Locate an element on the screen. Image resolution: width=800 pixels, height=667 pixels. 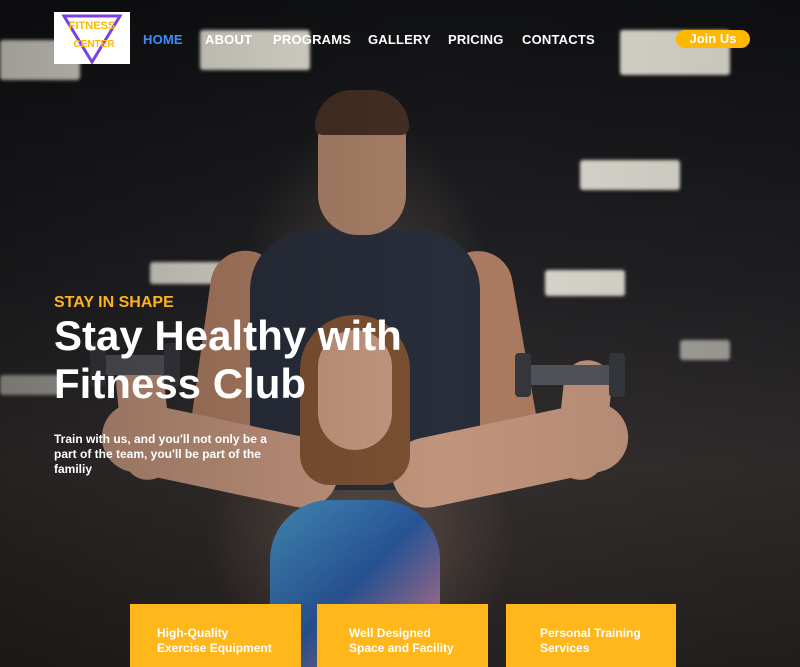
feature-card-line2: Exercise Equipment is located at coordinates (214, 648).